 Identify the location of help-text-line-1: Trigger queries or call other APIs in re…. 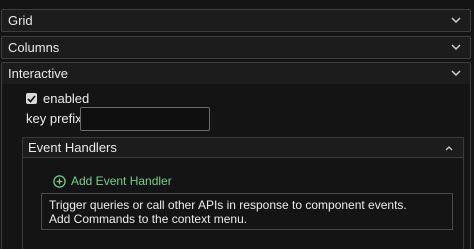
(228, 205).